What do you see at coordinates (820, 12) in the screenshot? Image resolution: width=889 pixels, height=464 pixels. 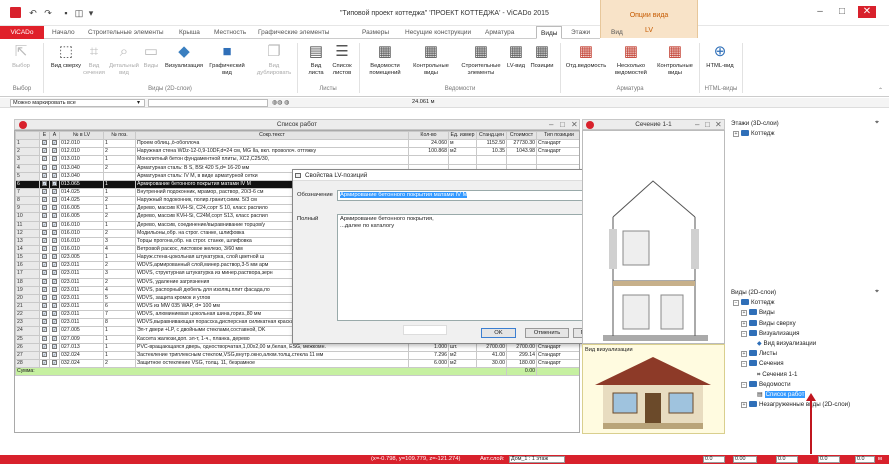 I see `minimize-icon: –` at bounding box center [820, 12].